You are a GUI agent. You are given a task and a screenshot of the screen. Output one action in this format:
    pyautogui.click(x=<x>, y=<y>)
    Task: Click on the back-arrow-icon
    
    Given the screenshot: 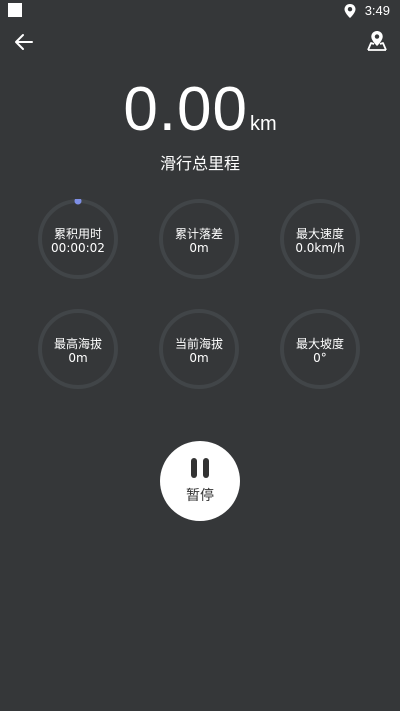 What is the action you would take?
    pyautogui.click(x=24, y=42)
    